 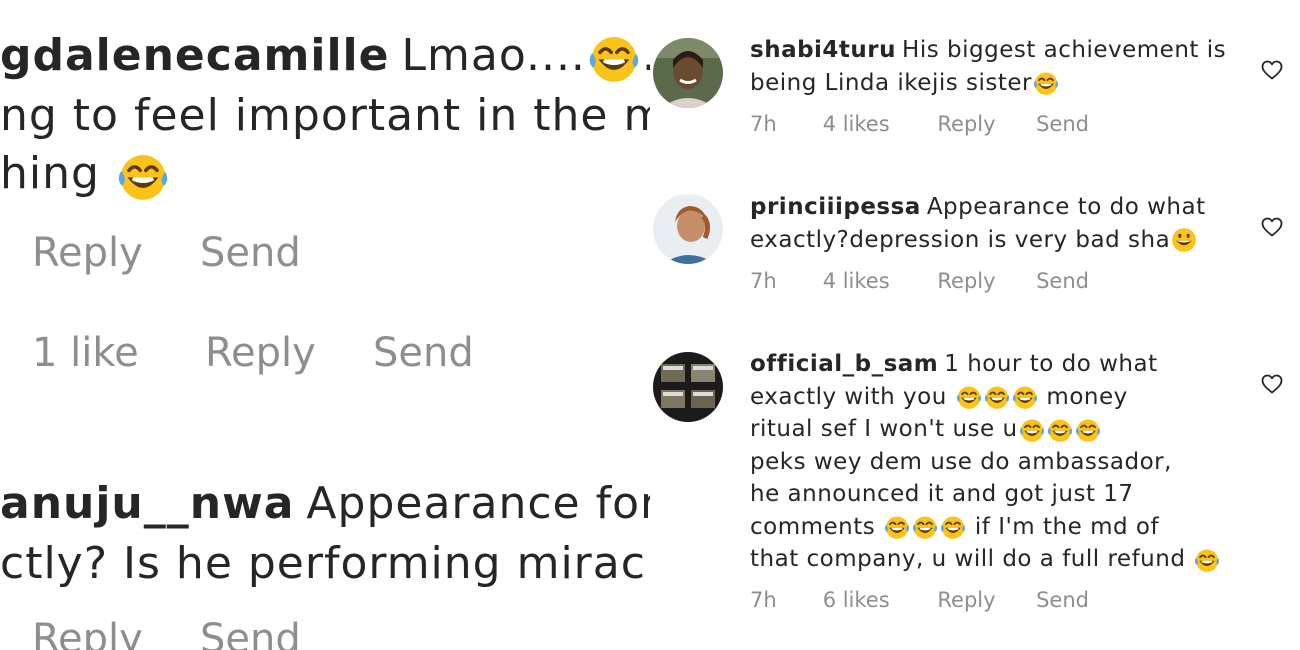 I want to click on zoom-likes-count: 1 like, so click(x=85, y=353).